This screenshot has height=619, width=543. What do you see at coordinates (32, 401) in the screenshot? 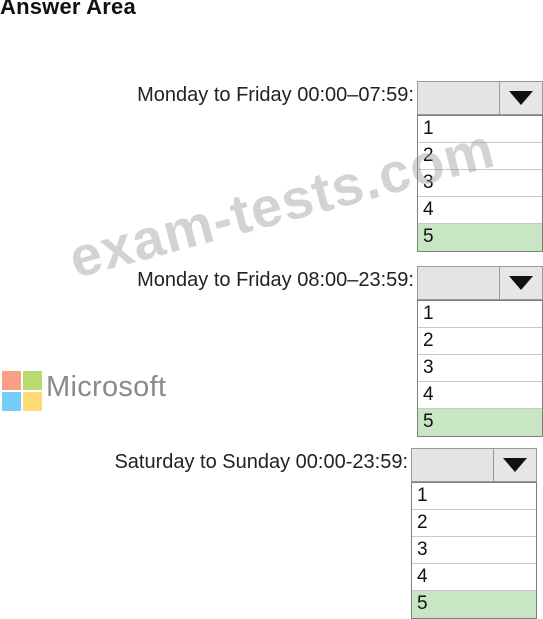
I see `logo-square-yellow` at bounding box center [32, 401].